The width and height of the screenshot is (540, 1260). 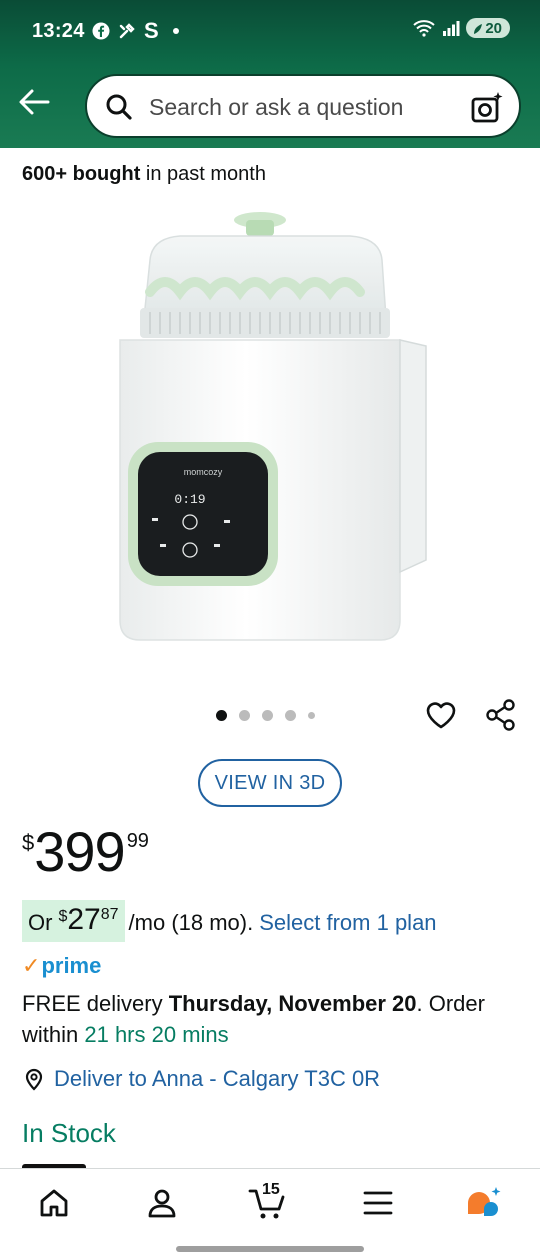 I want to click on price-whole: 399, so click(x=79, y=851).